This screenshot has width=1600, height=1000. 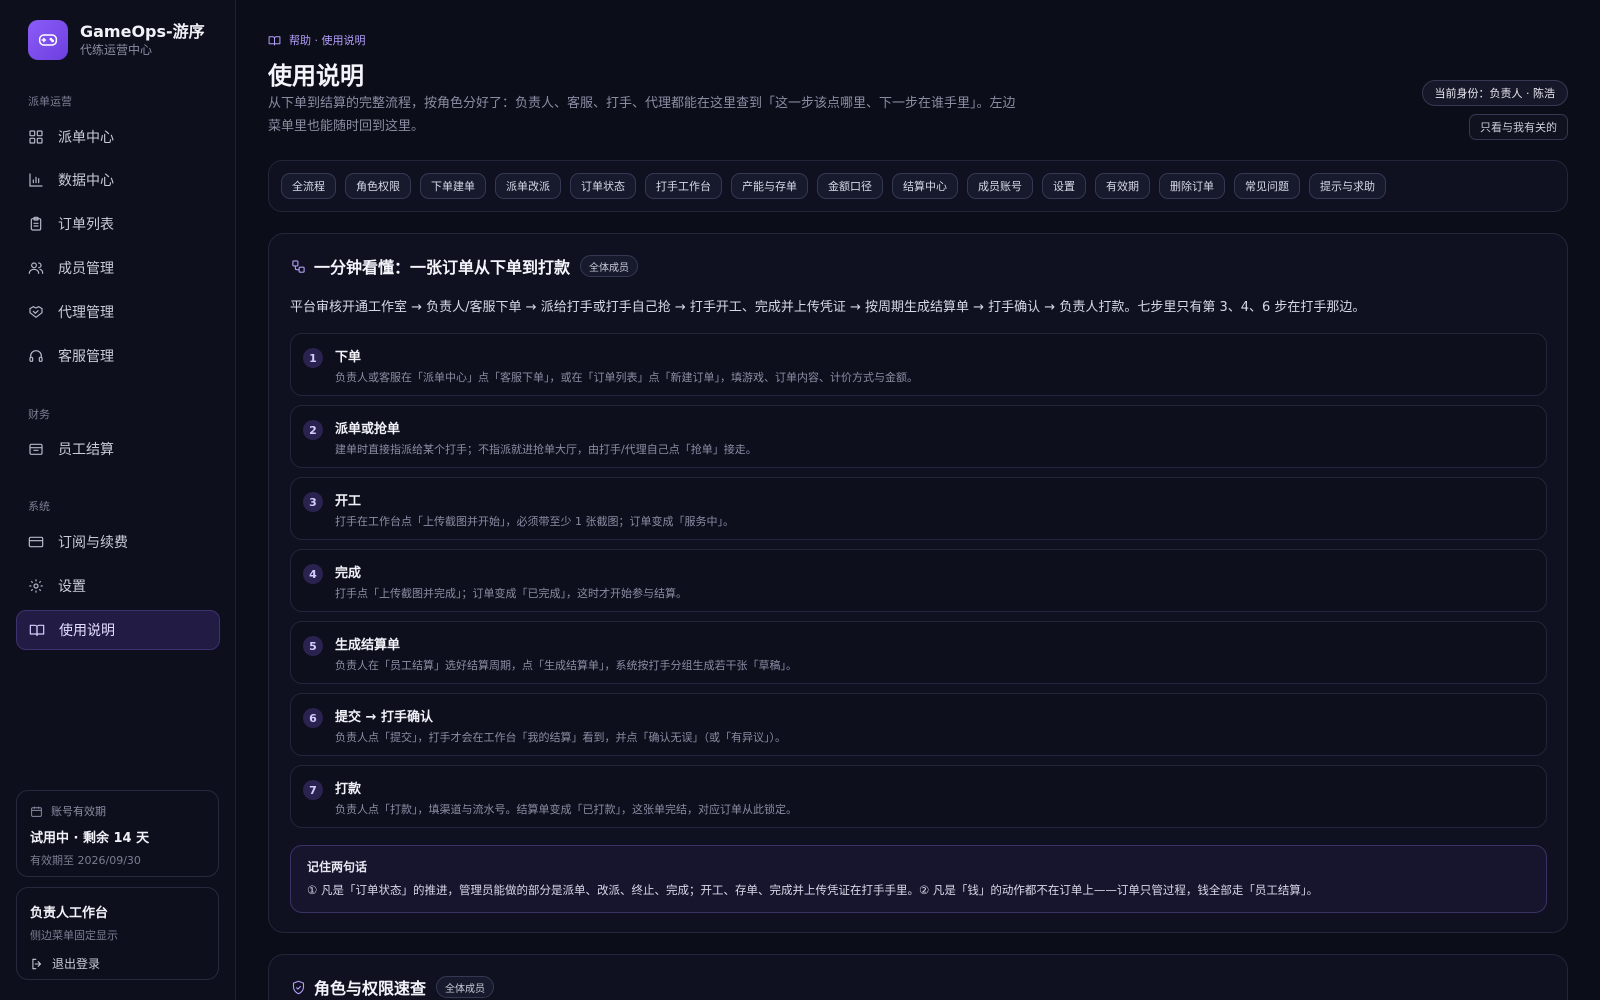 I want to click on tab-roles: 角色权限, so click(x=378, y=186).